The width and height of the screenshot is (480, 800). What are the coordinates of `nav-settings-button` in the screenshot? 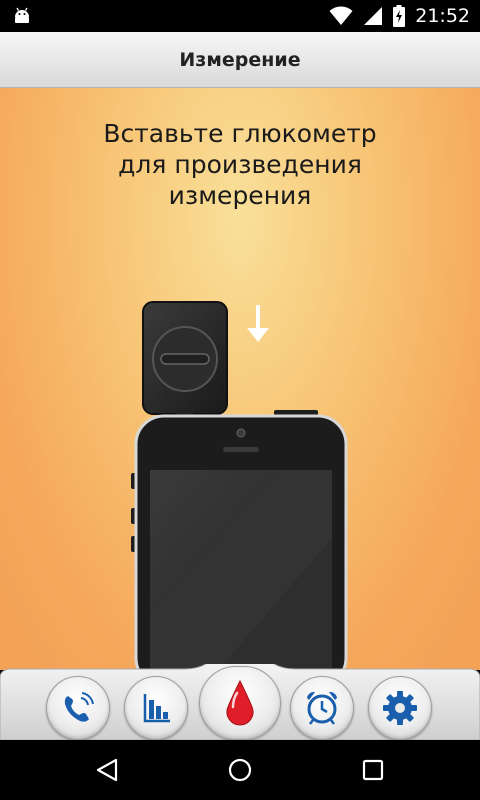 It's located at (400, 708).